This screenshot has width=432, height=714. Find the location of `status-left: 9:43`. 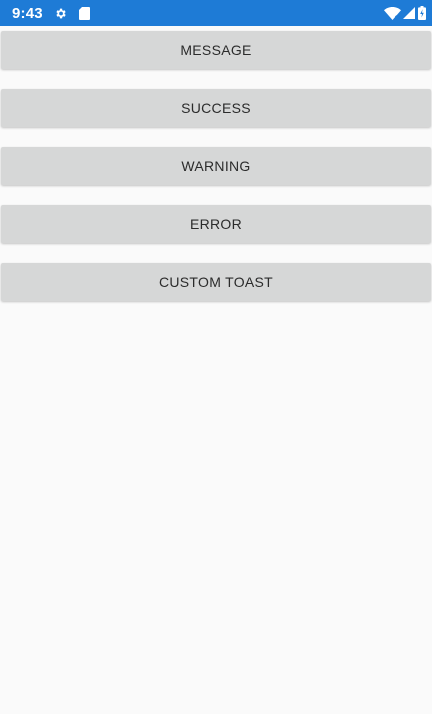

status-left: 9:43 is located at coordinates (51, 13).